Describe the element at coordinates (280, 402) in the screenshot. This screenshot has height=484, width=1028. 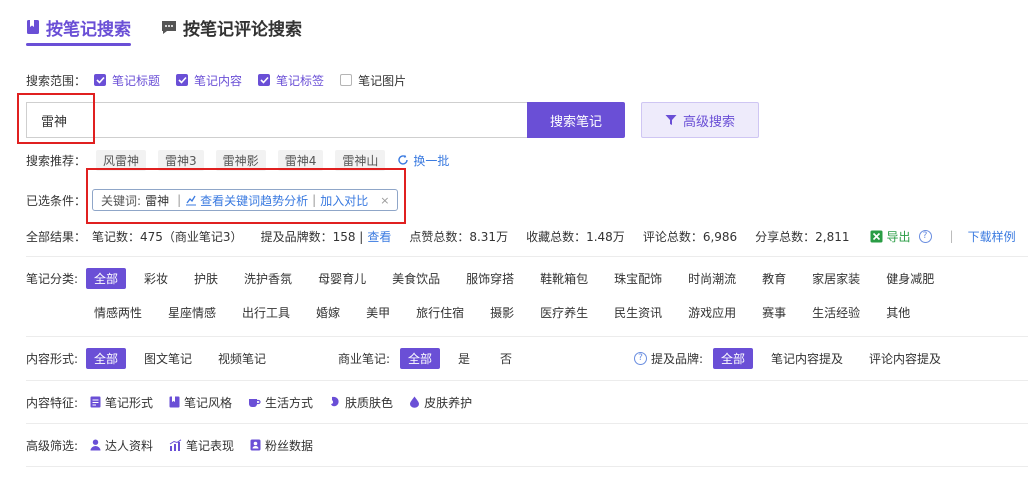
I see `feature-lifestyle: 生活方式` at that location.